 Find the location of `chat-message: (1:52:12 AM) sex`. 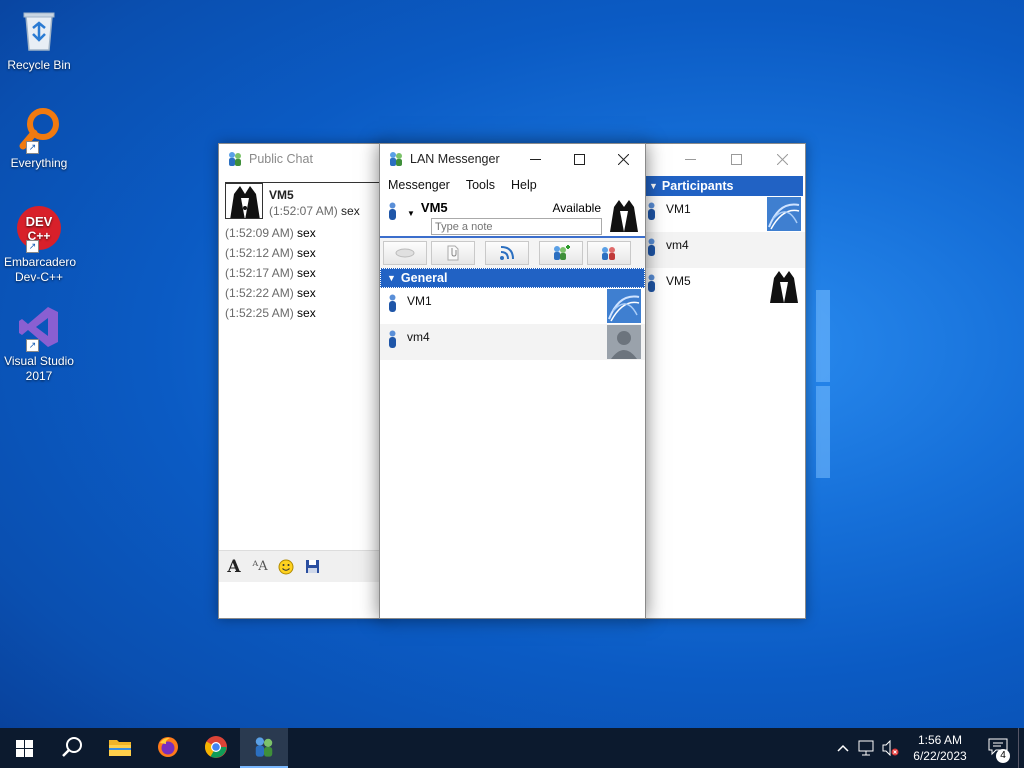

chat-message: (1:52:12 AM) sex is located at coordinates (303, 253).